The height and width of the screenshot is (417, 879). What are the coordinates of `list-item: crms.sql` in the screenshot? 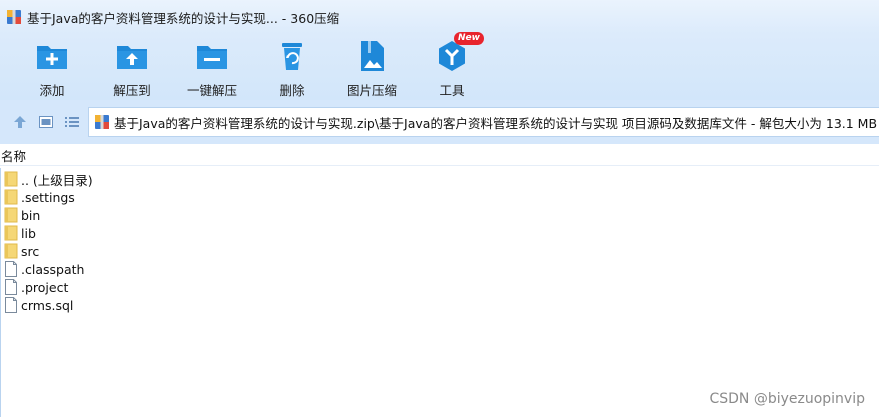 It's located at (38, 305).